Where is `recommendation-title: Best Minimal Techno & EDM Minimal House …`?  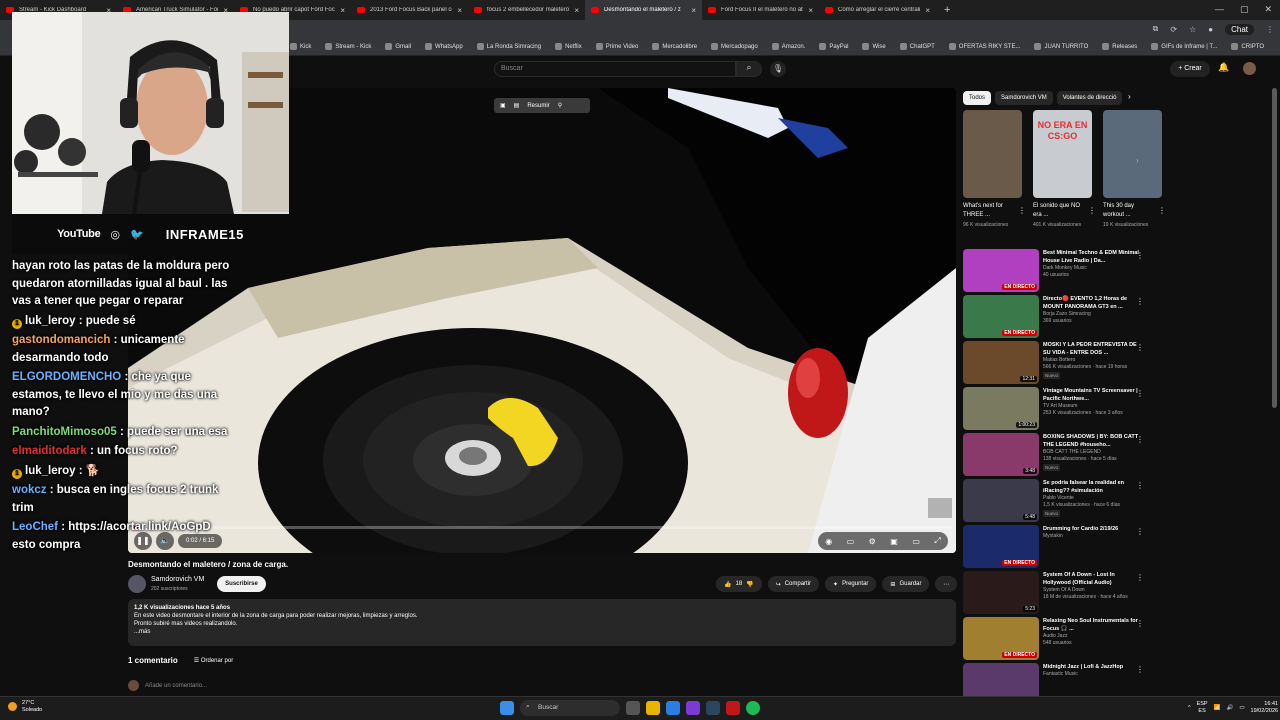
recommendation-title: Best Minimal Techno & EDM Minimal House … is located at coordinates (1091, 257).